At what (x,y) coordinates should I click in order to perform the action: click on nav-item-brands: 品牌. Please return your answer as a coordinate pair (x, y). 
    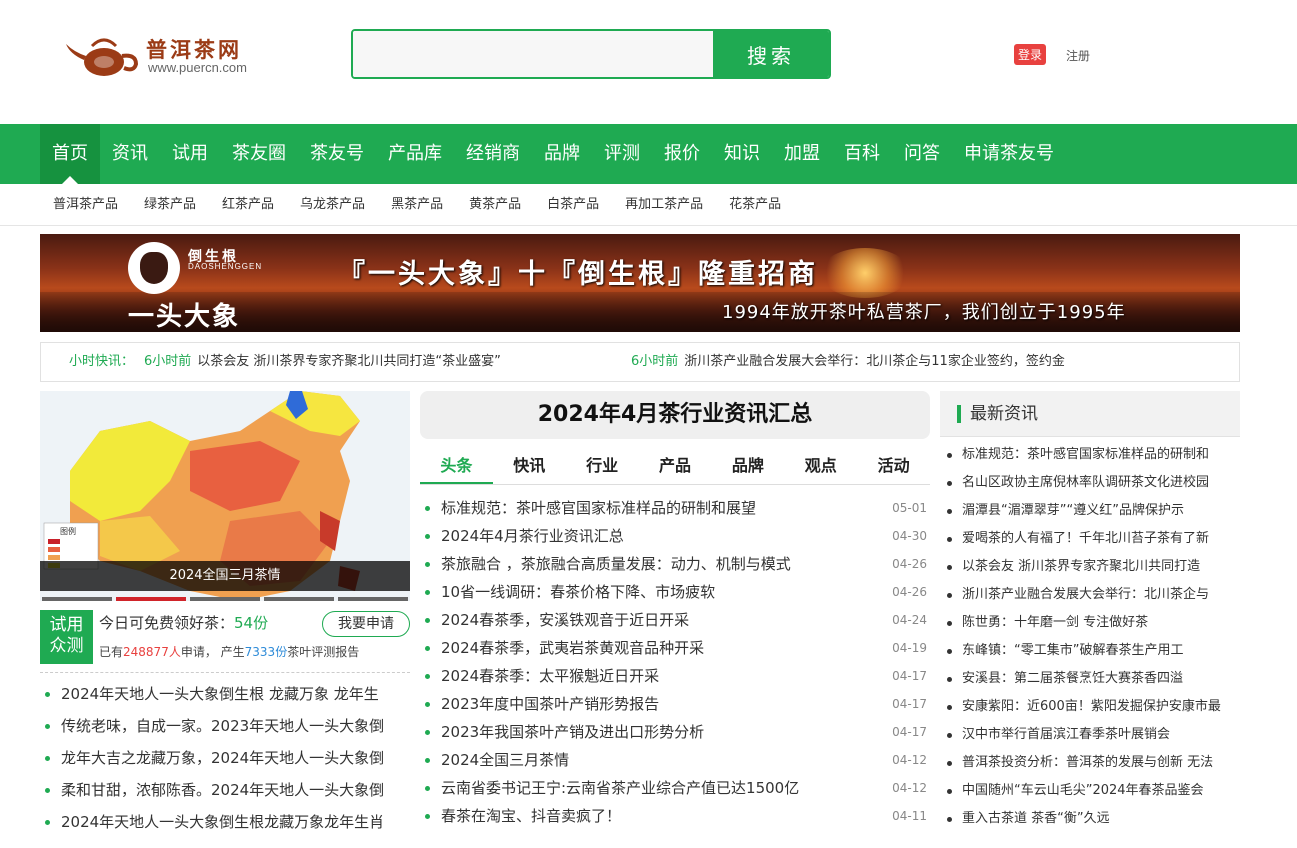
    Looking at the image, I should click on (562, 154).